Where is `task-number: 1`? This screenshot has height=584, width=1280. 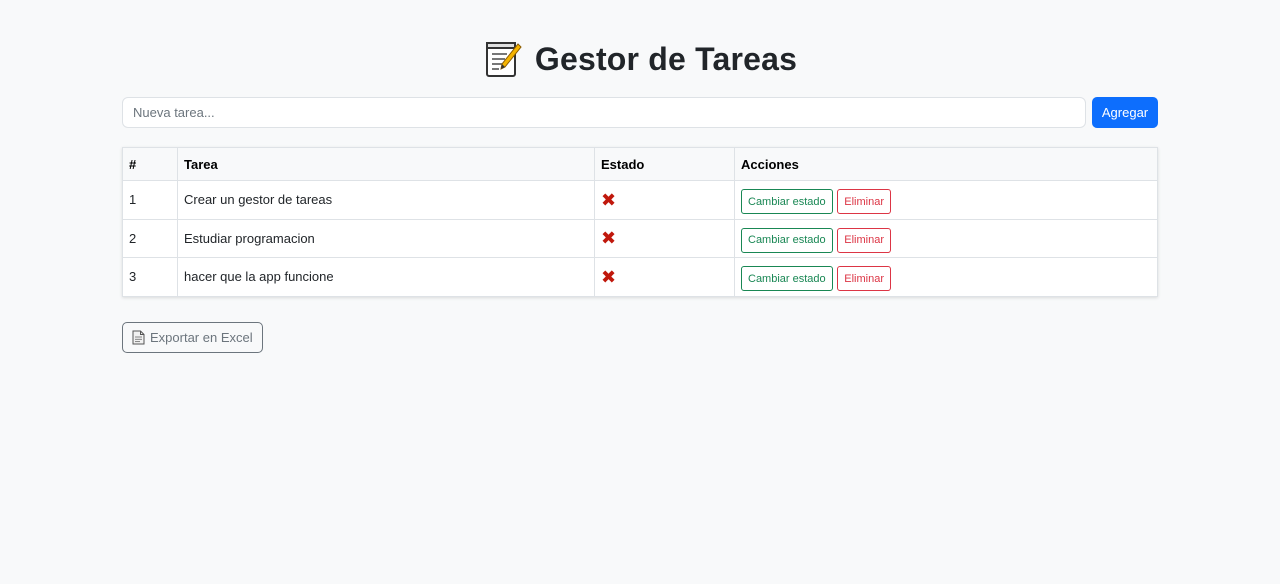
task-number: 1 is located at coordinates (150, 200).